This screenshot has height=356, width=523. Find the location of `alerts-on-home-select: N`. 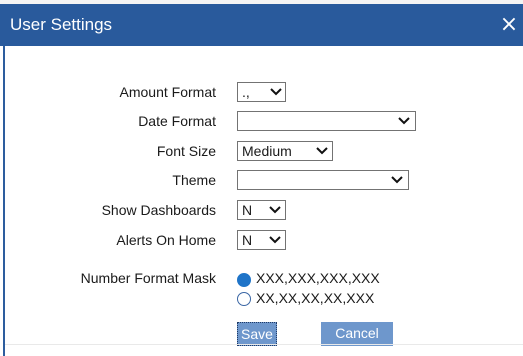

alerts-on-home-select: N is located at coordinates (261, 240).